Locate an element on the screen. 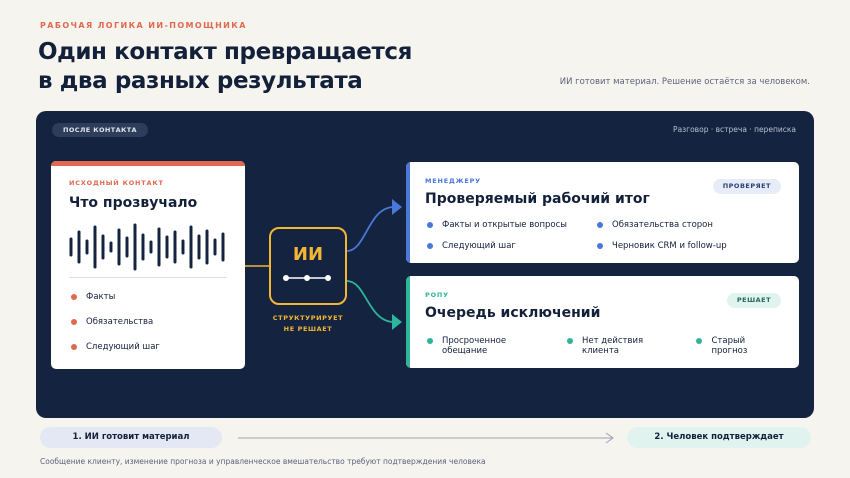  decides-badge: РЕШАЕТ is located at coordinates (753, 300).